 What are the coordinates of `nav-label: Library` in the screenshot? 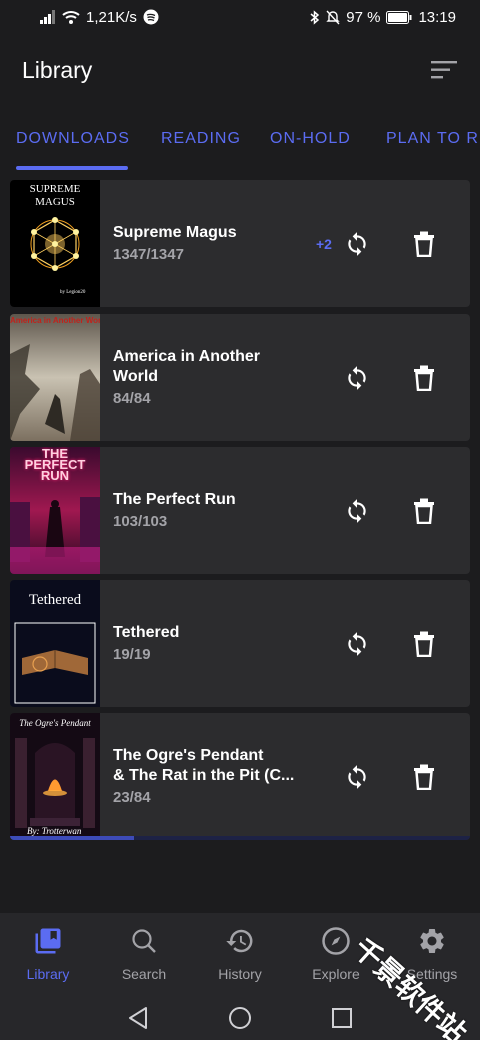 It's located at (48, 974).